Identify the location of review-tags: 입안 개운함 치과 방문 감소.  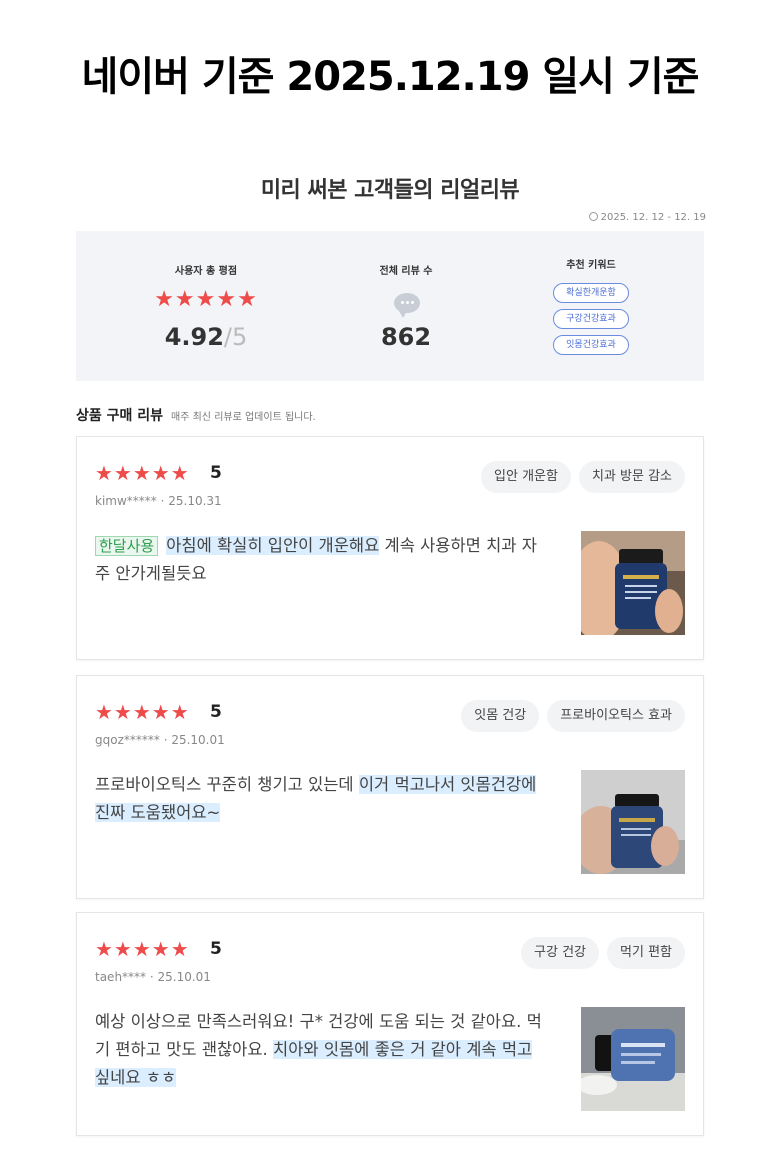
(583, 477).